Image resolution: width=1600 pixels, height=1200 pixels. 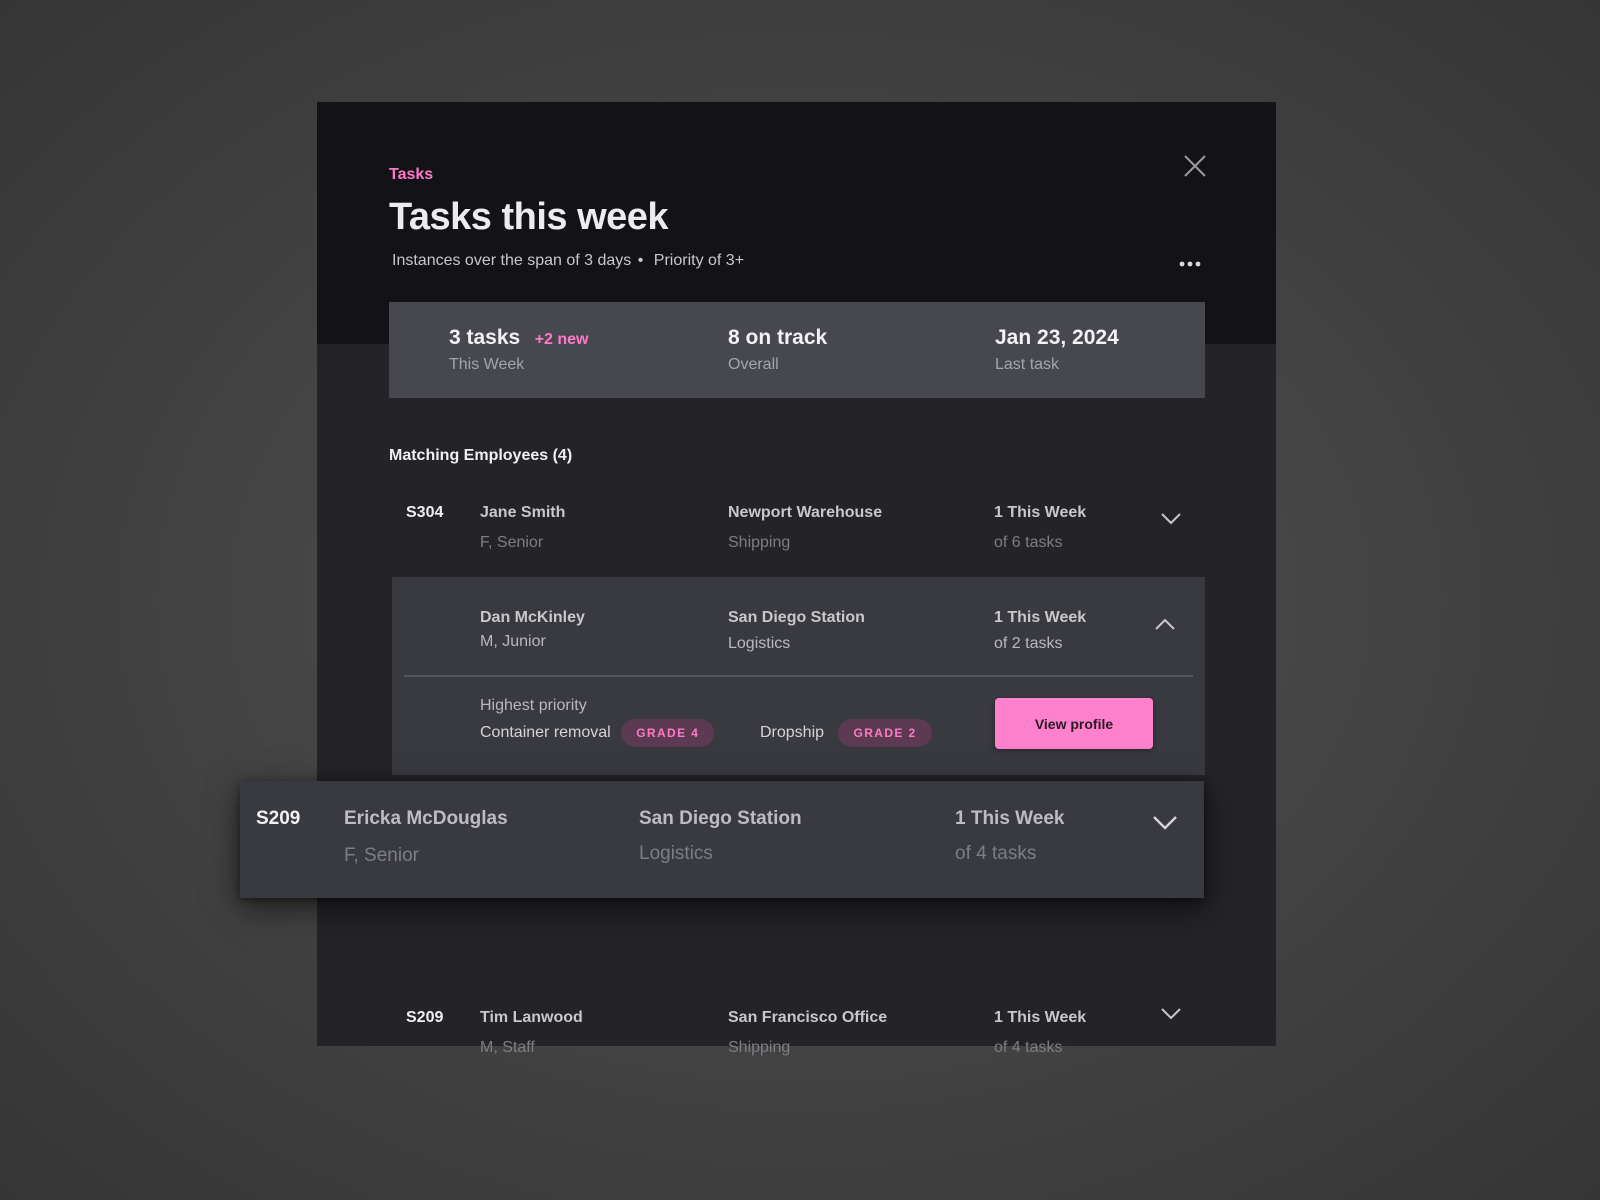 I want to click on priority-task-1: Container removal GRADE 4, so click(x=597, y=733).